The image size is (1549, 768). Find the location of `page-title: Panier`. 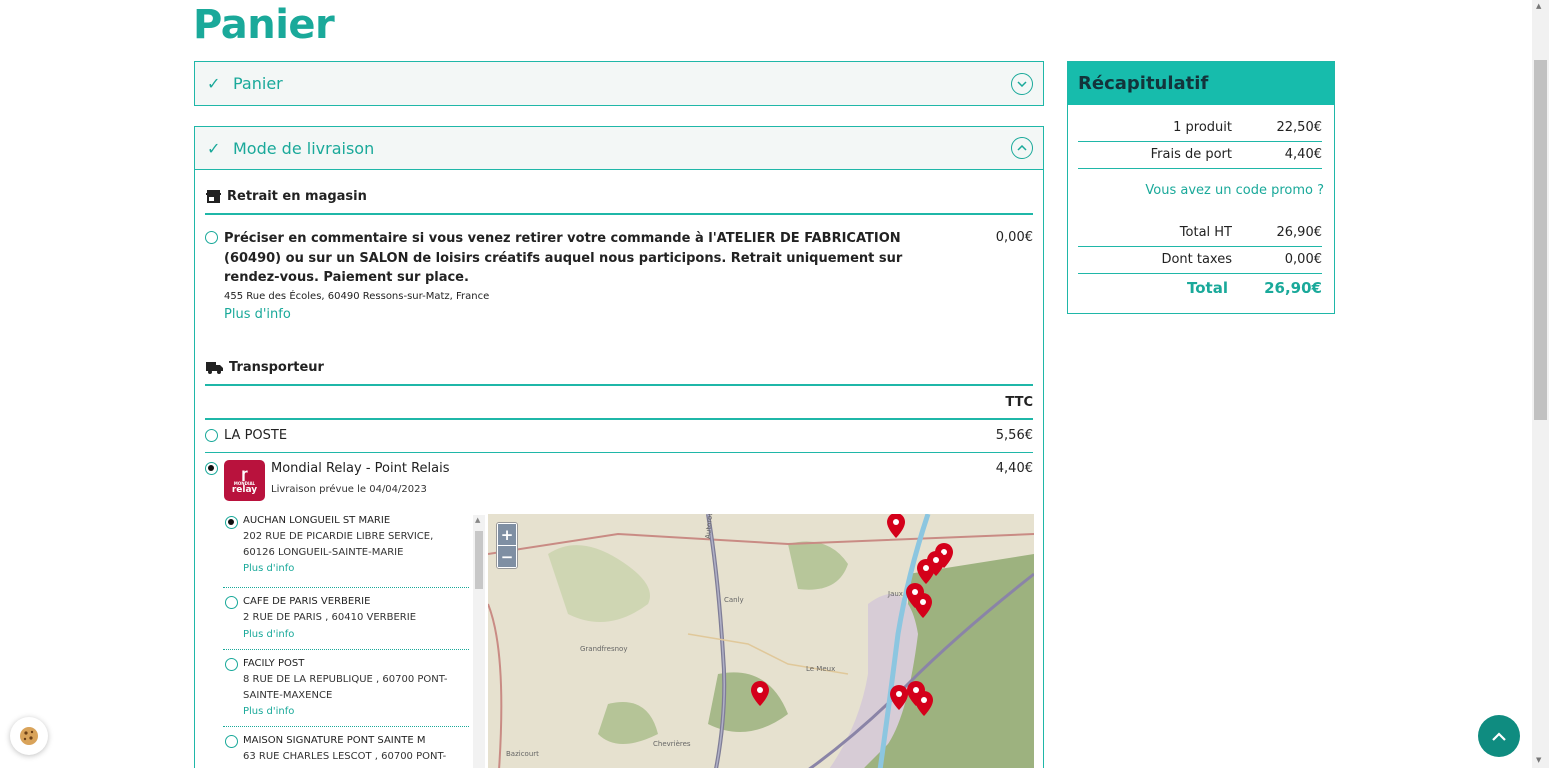

page-title: Panier is located at coordinates (264, 25).